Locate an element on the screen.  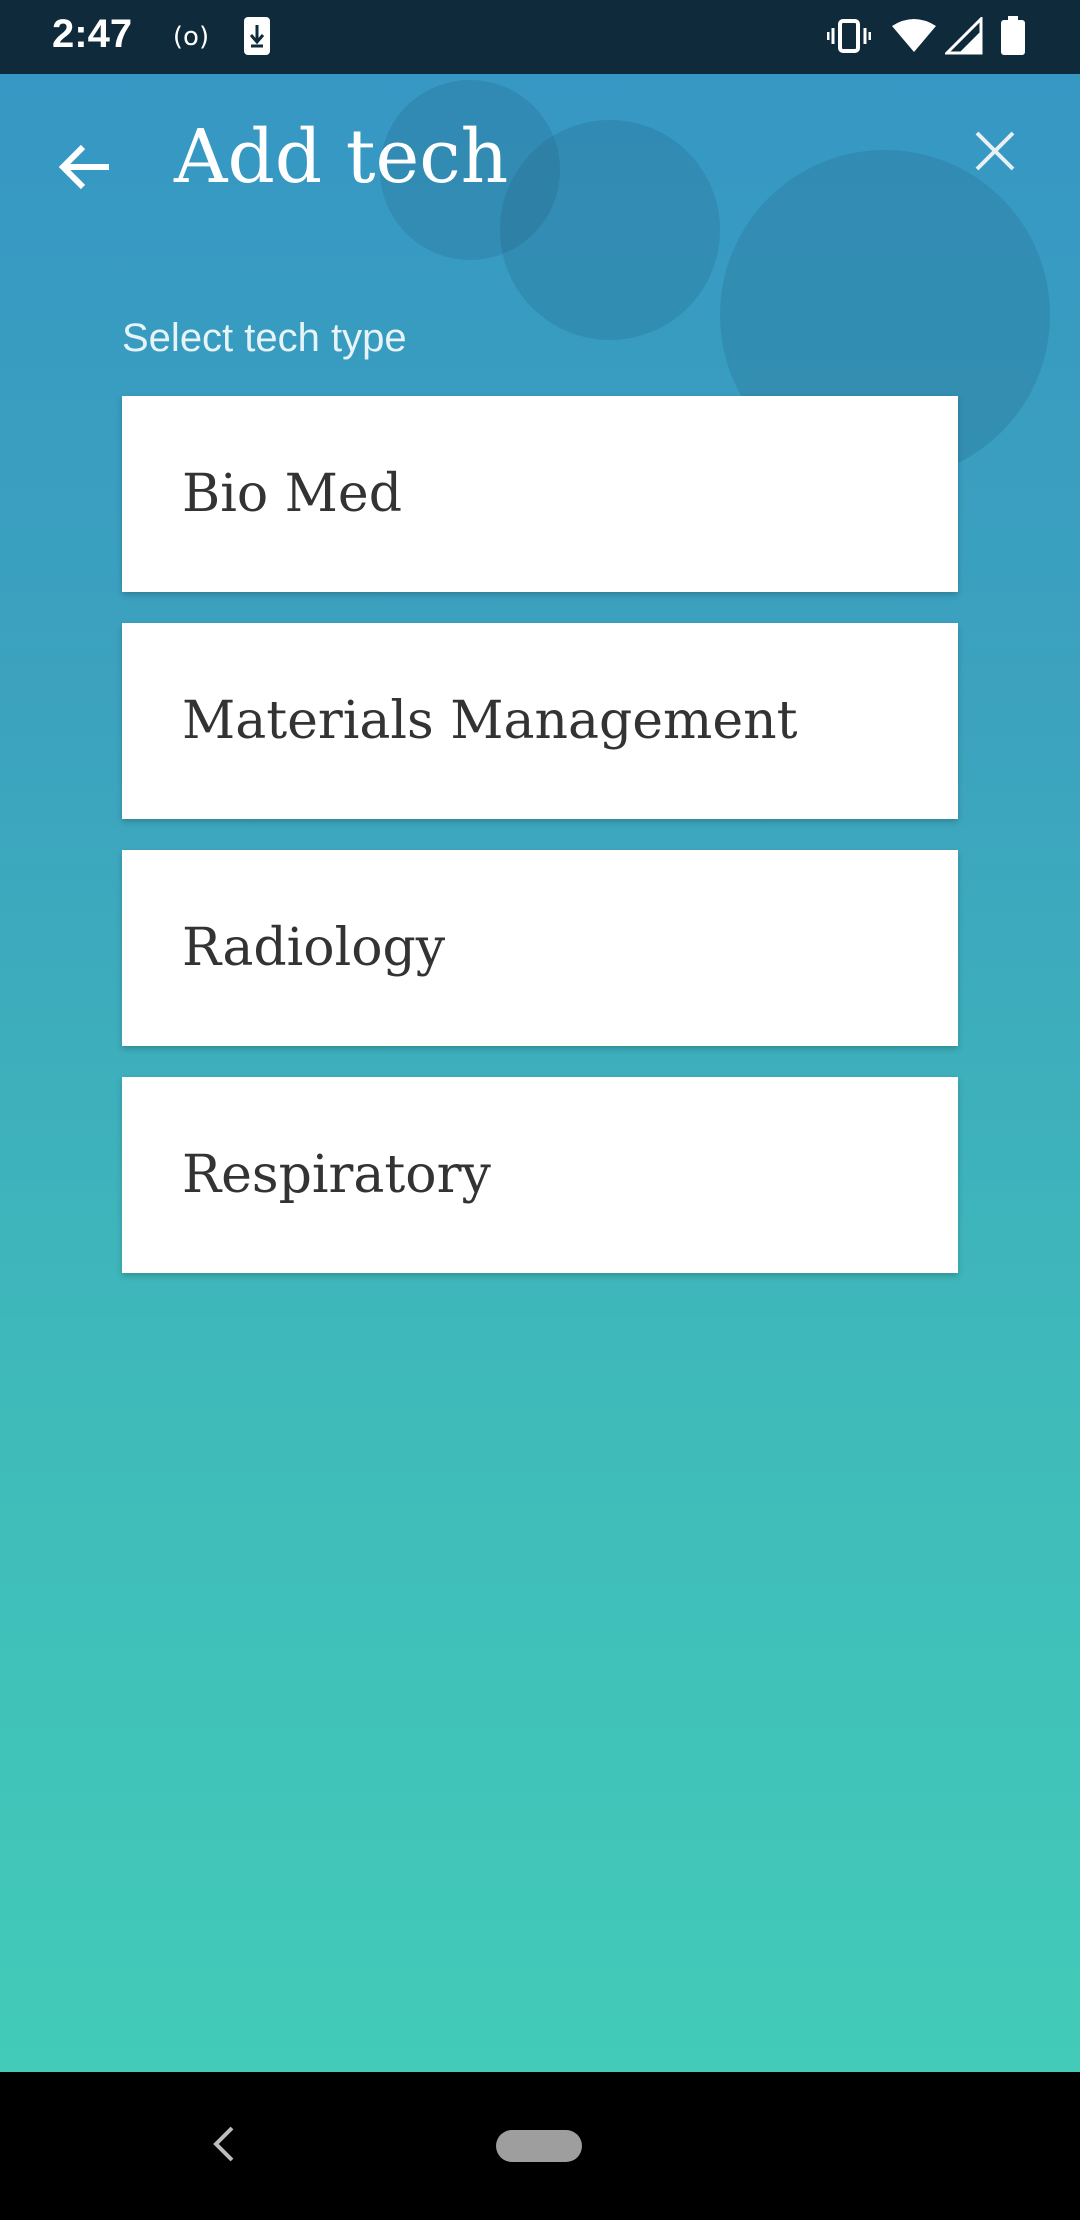
option-label: Radiology is located at coordinates (314, 948).